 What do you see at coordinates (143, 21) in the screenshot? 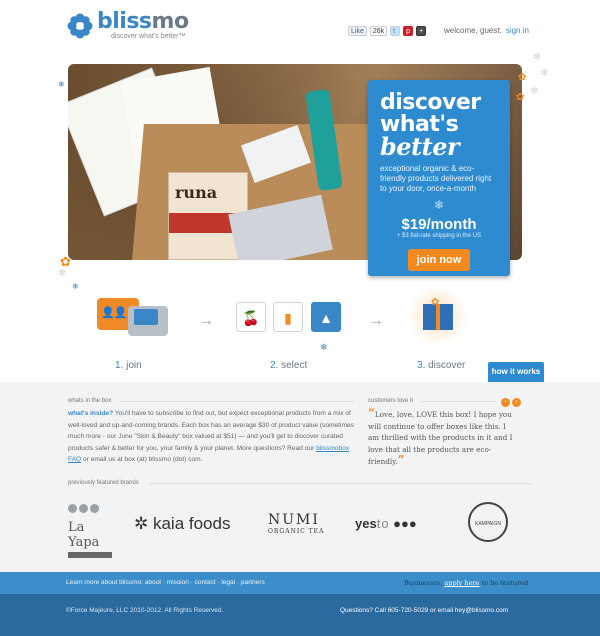
I see `logo-wordmark: blissmo` at bounding box center [143, 21].